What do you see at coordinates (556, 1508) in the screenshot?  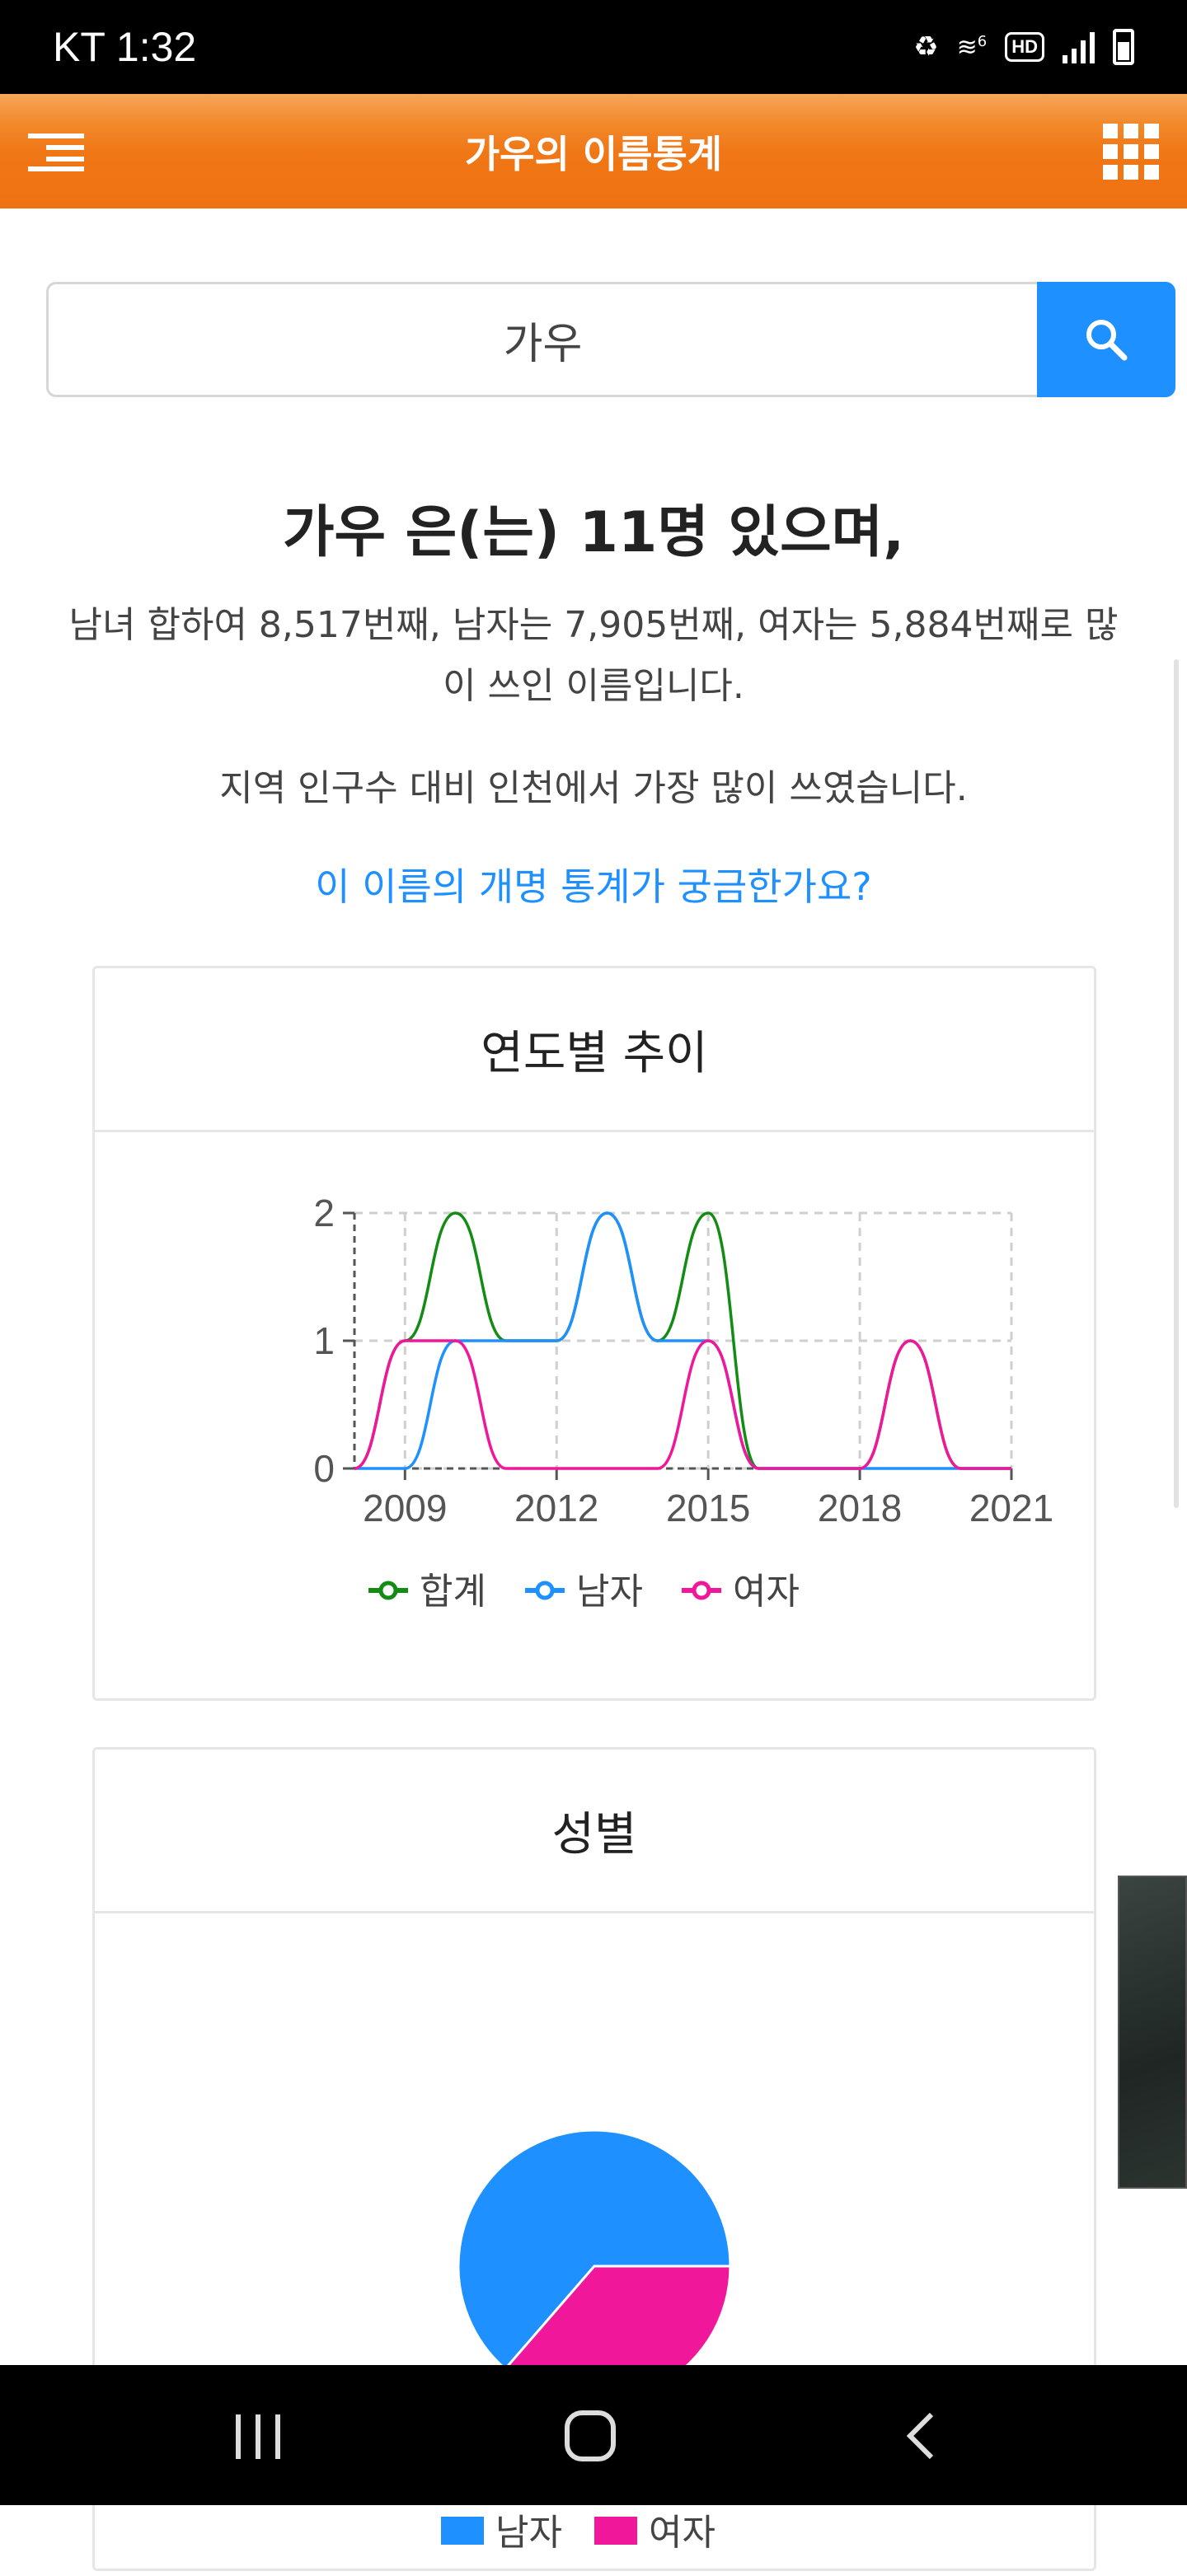 I see `x-tick-label: 2012` at bounding box center [556, 1508].